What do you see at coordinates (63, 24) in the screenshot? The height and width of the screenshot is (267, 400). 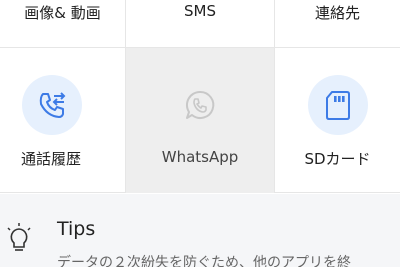 I see `category-images-videos: 画像& 動画` at bounding box center [63, 24].